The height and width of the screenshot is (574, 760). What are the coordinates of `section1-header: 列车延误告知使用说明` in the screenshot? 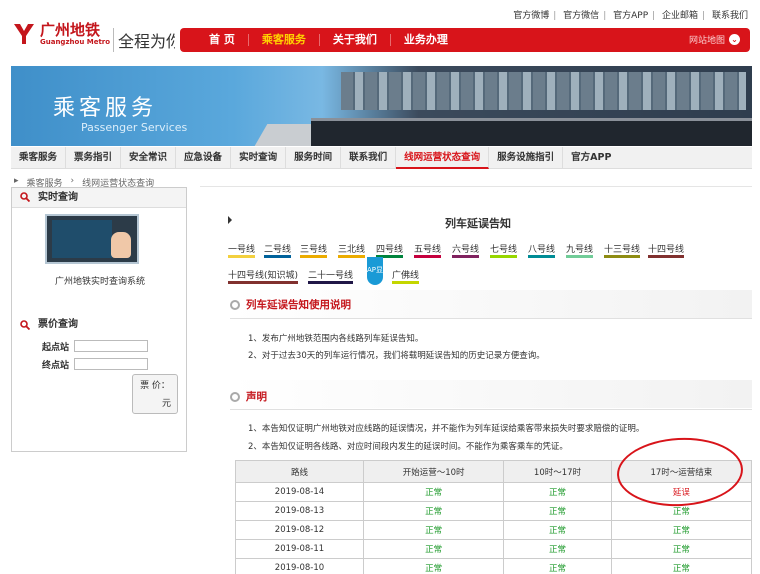 It's located at (290, 304).